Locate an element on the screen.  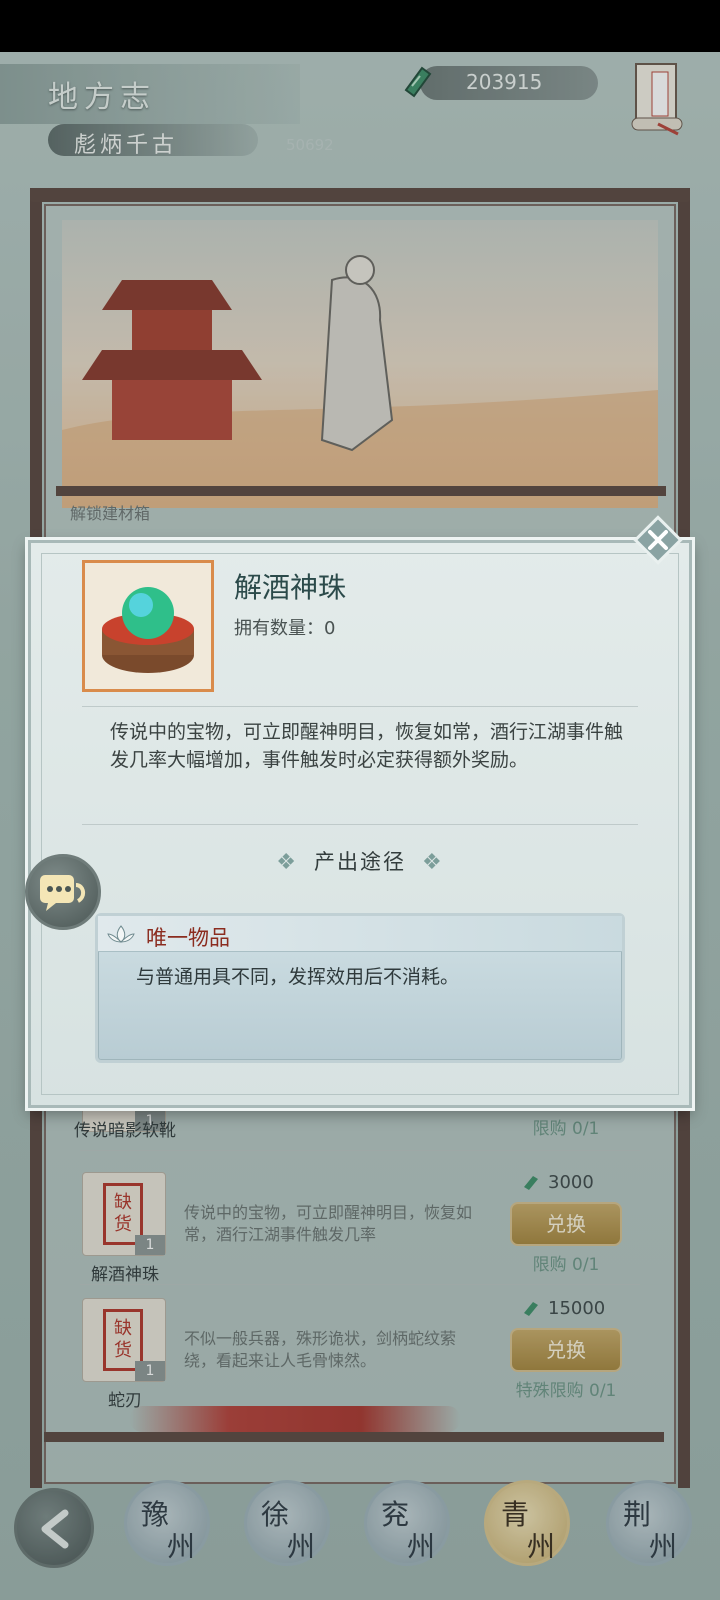
unique-item-title: 唯一物品 is located at coordinates (188, 938).